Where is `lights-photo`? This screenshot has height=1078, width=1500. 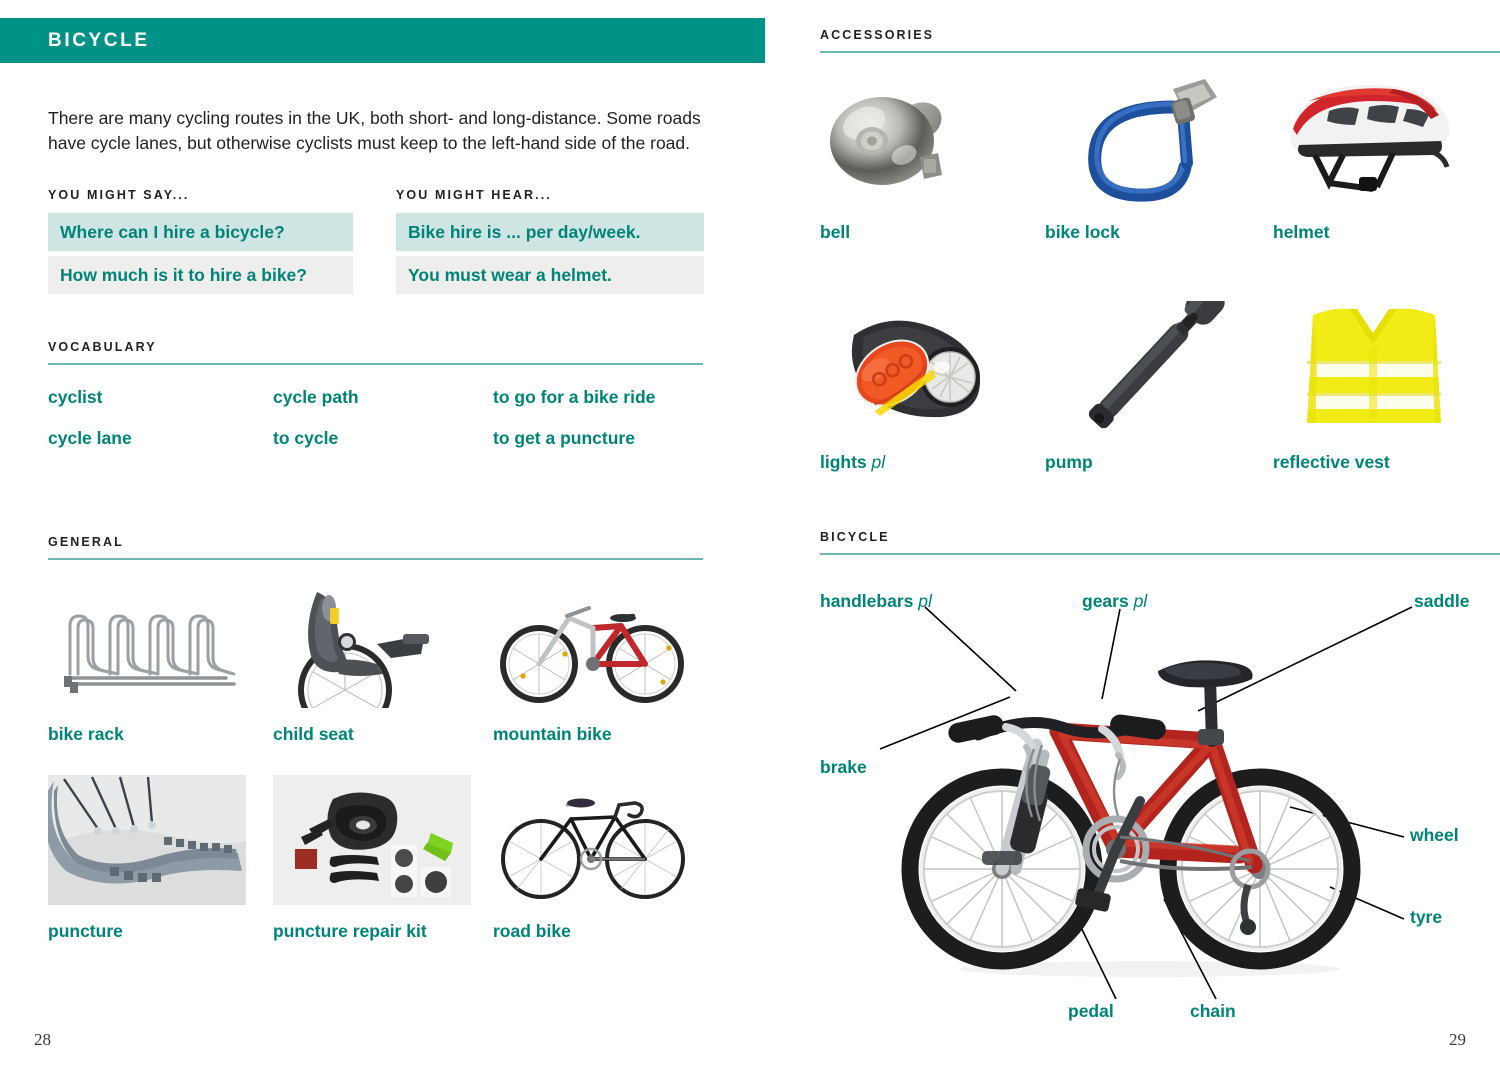 lights-photo is located at coordinates (922, 368).